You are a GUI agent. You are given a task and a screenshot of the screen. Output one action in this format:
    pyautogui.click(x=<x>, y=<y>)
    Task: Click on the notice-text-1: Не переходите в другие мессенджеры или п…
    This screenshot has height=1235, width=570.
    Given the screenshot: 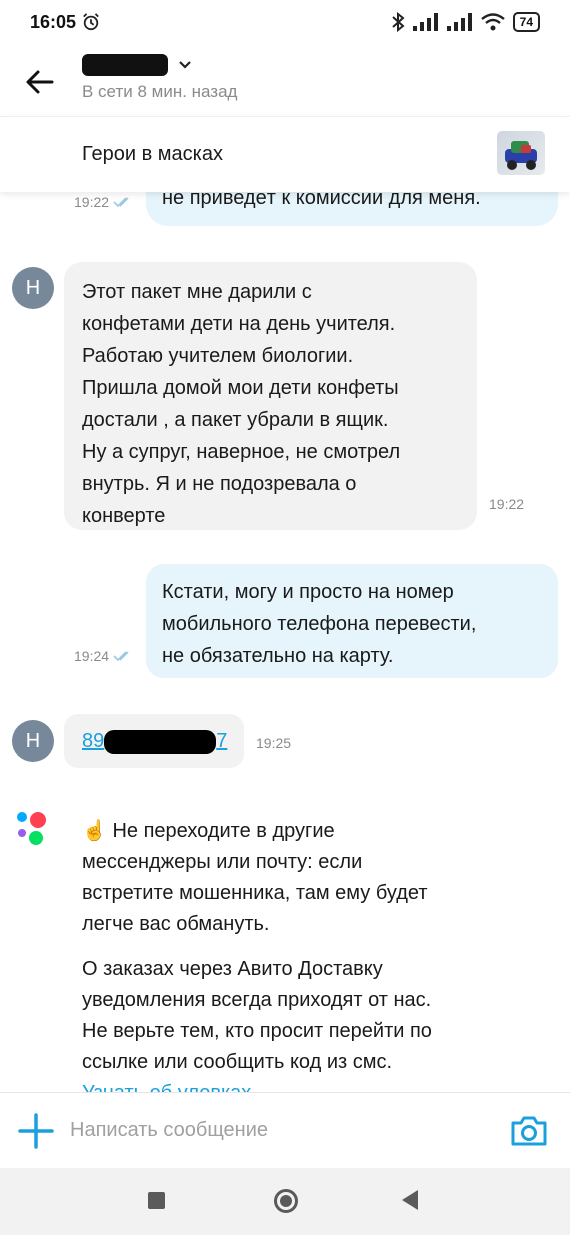 What is the action you would take?
    pyautogui.click(x=255, y=877)
    